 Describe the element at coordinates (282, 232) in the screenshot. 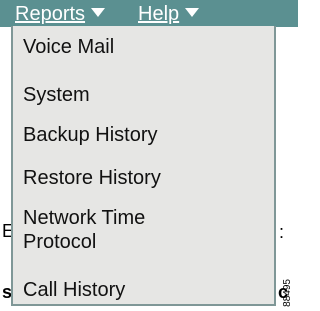

I see `background-text-fragment: :` at that location.